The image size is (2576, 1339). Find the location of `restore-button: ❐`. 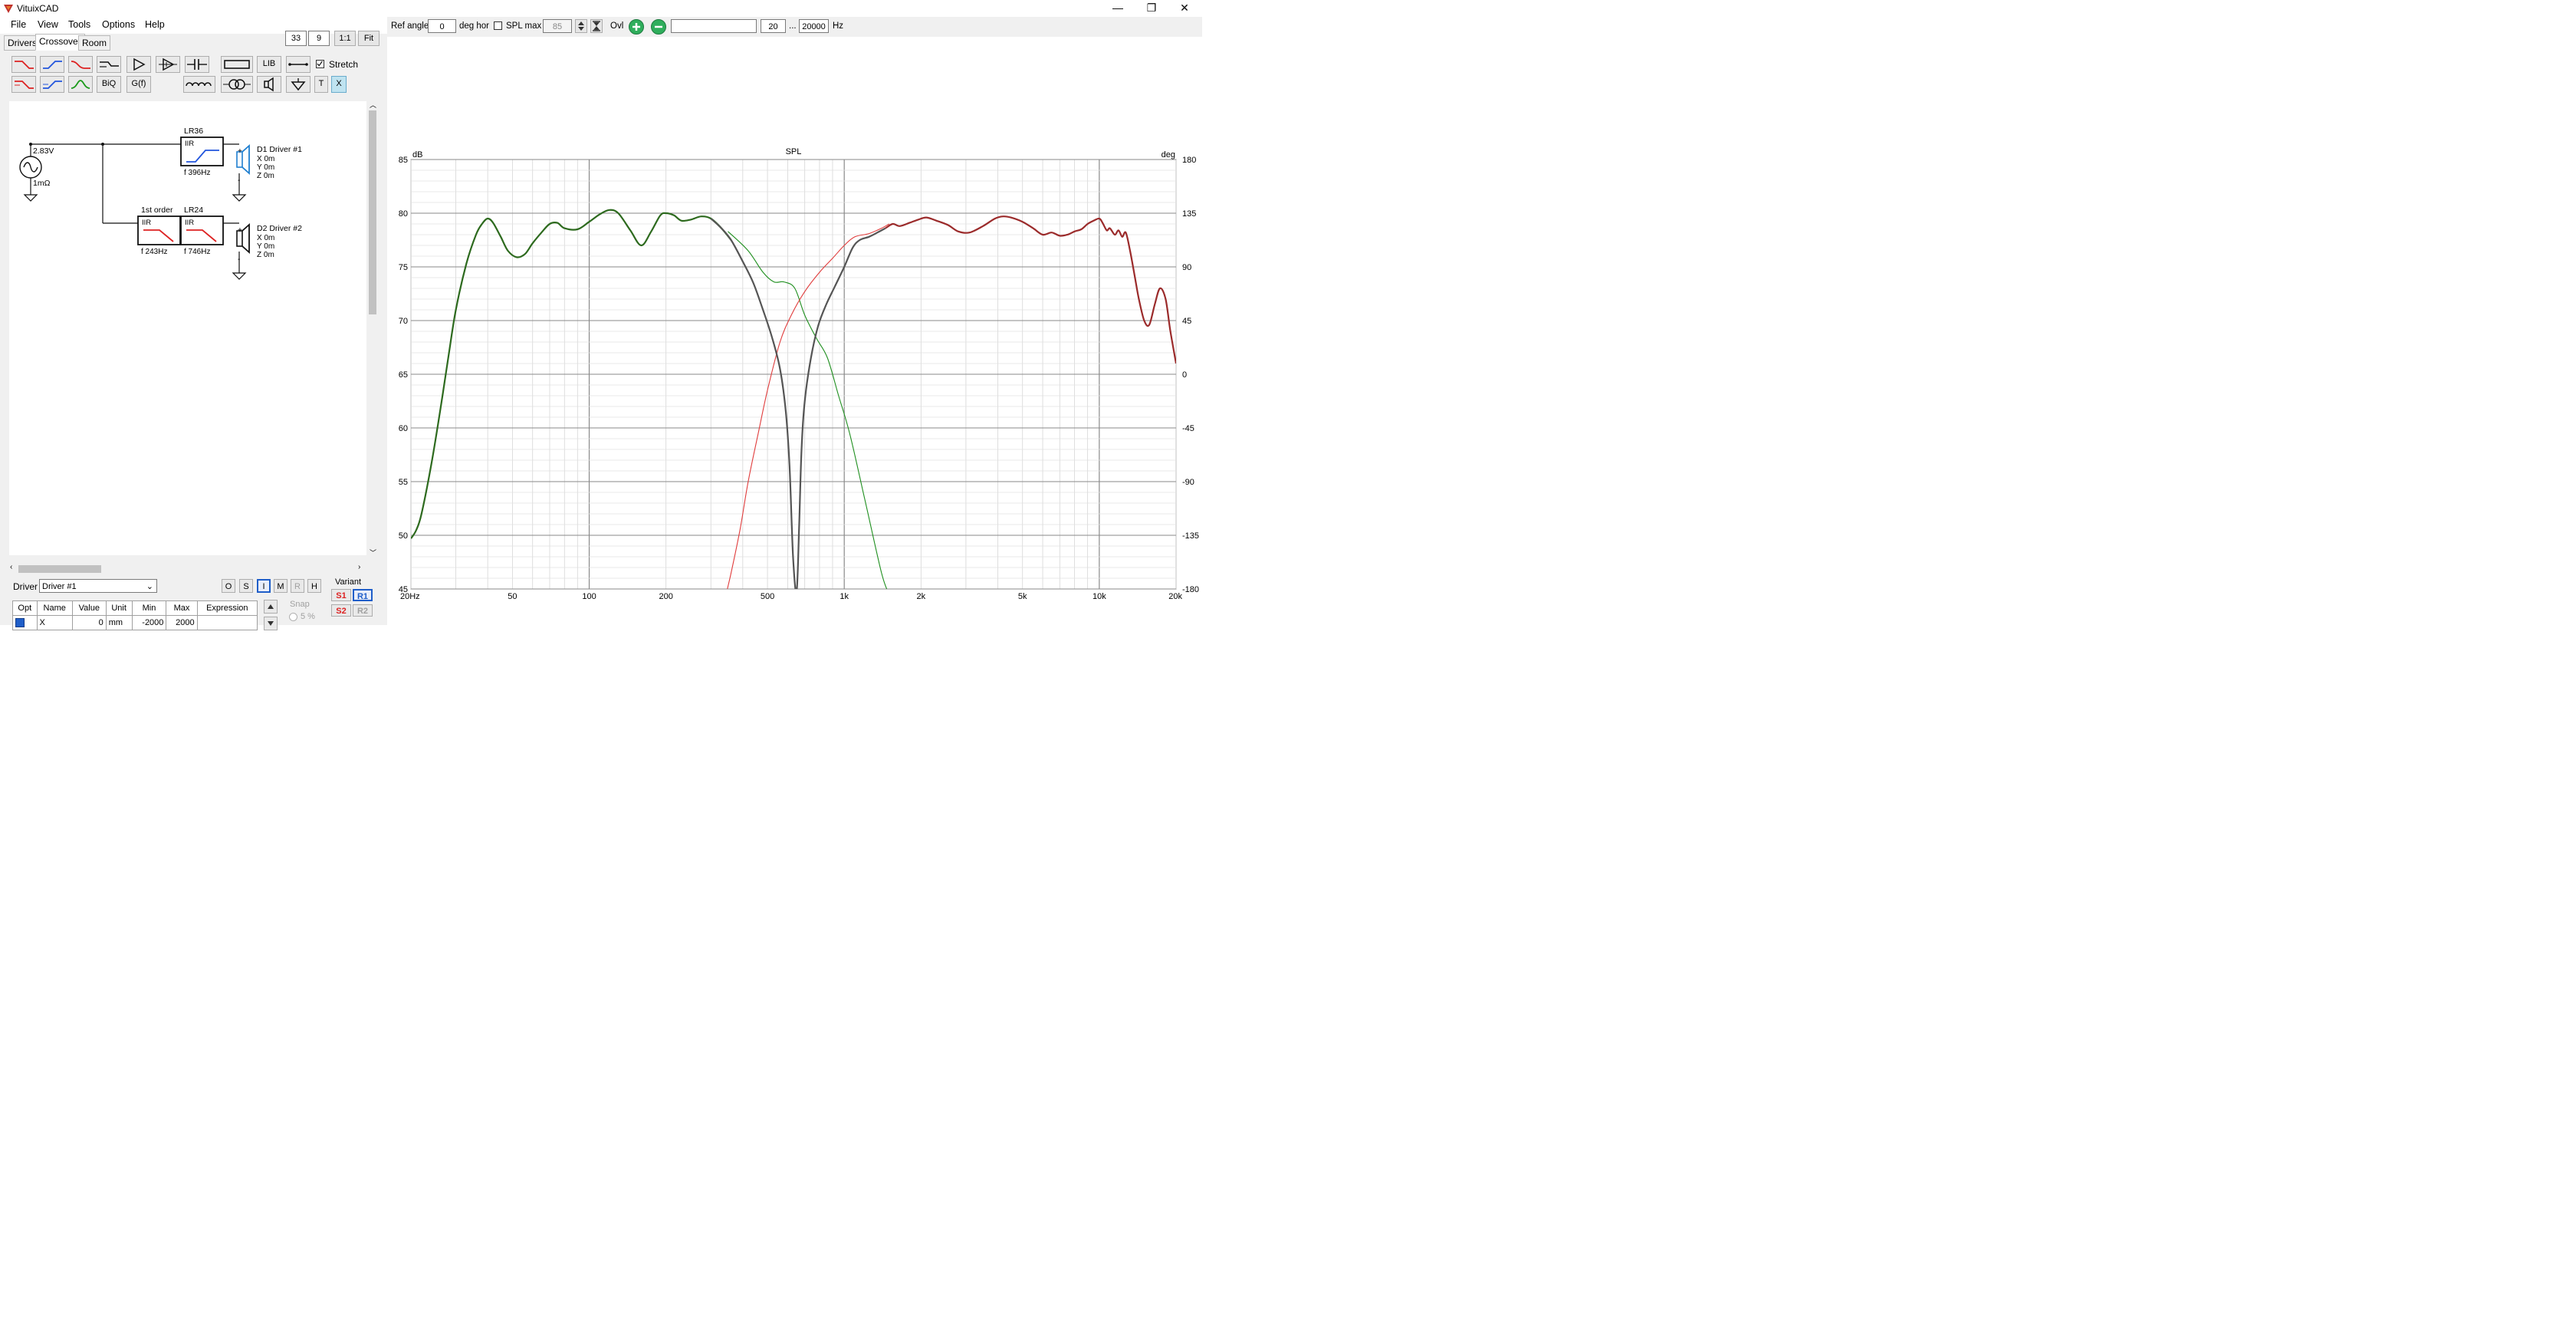

restore-button: ❐ is located at coordinates (1152, 8).